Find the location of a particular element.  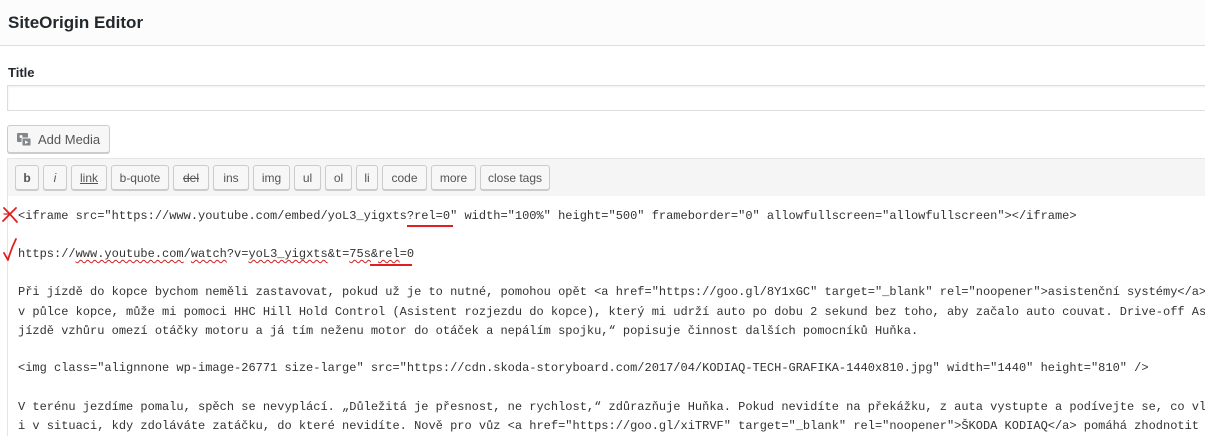

add-media-button: Add Media is located at coordinates (58, 139).